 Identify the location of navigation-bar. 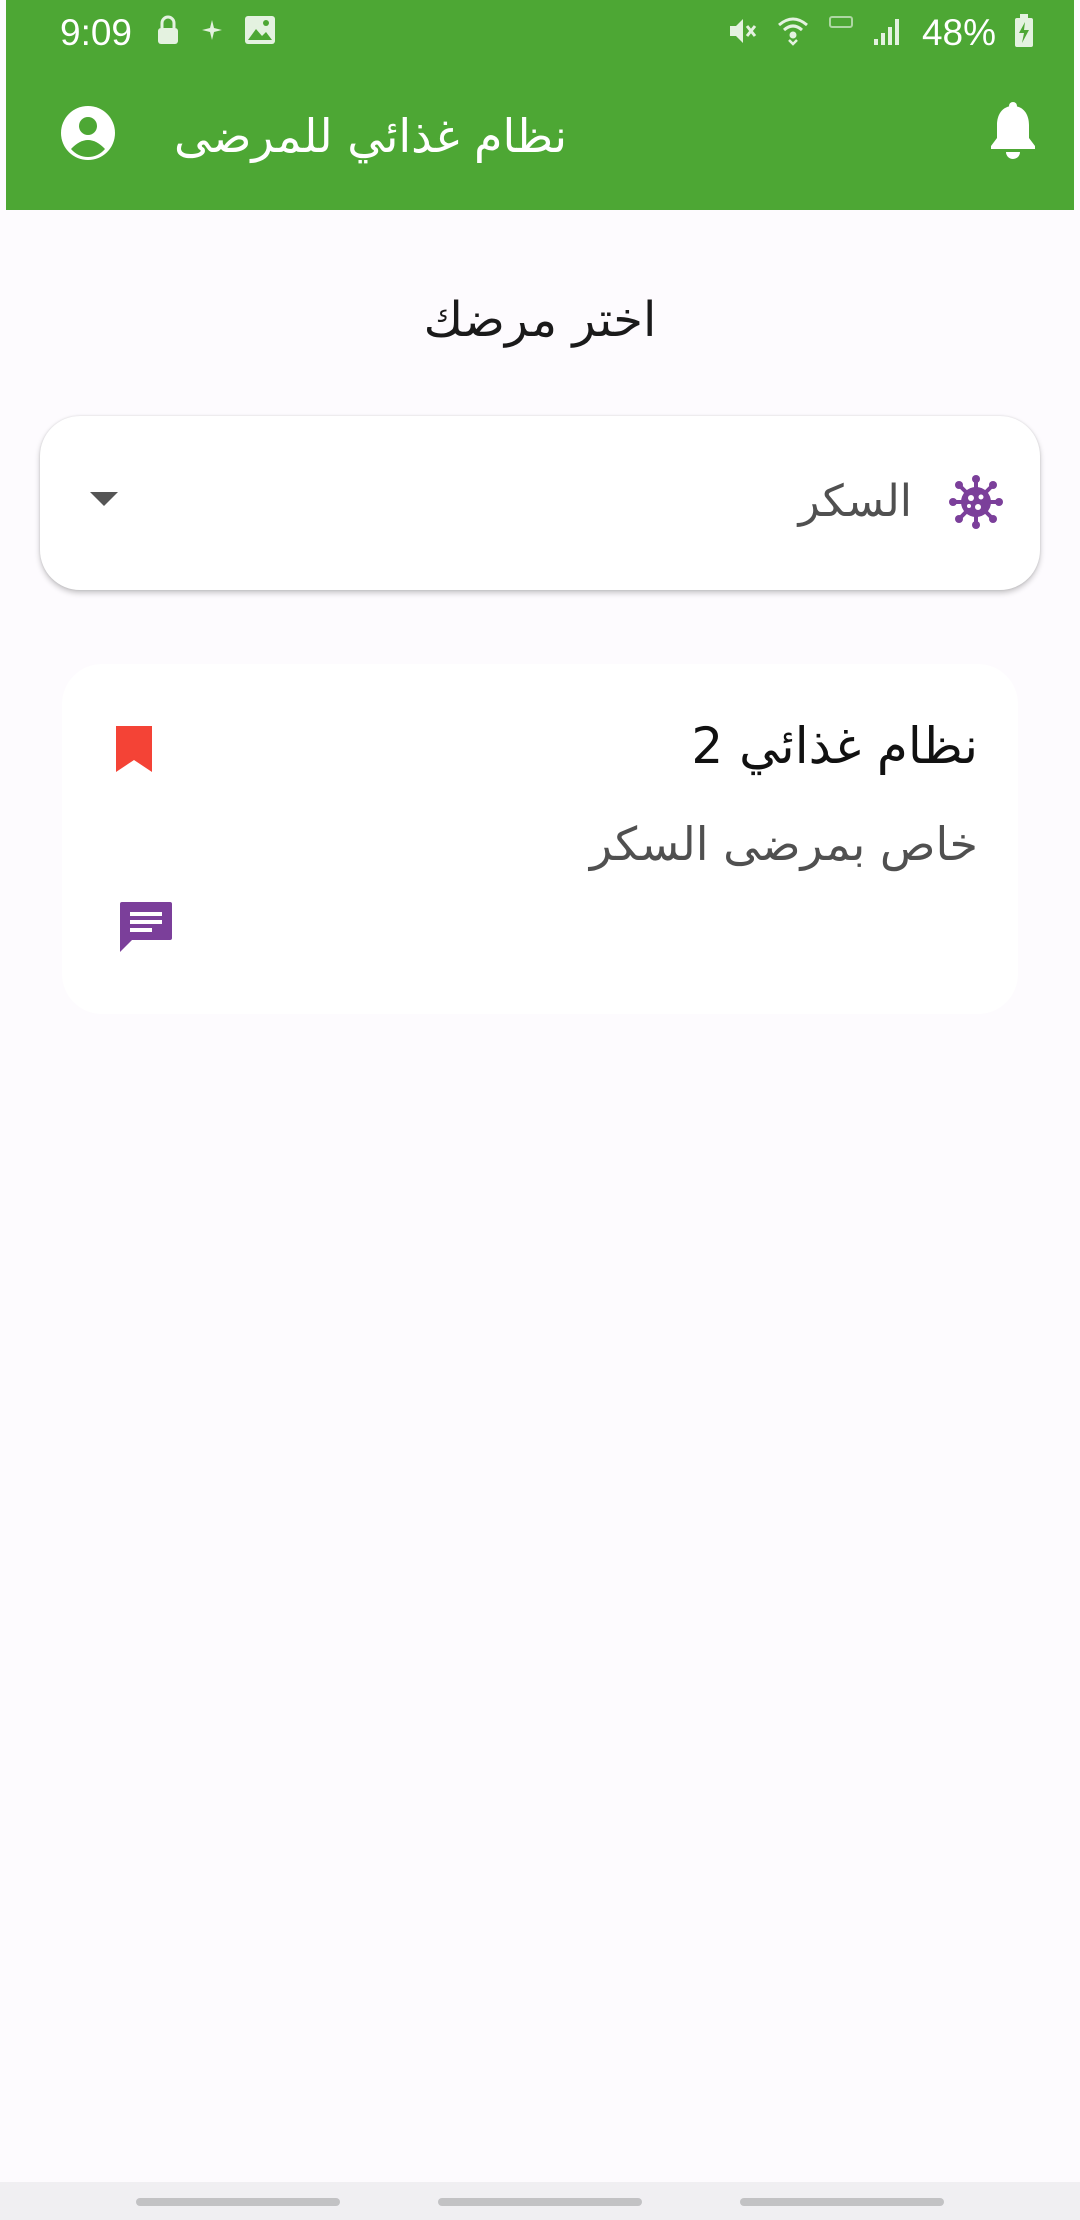
(540, 2201).